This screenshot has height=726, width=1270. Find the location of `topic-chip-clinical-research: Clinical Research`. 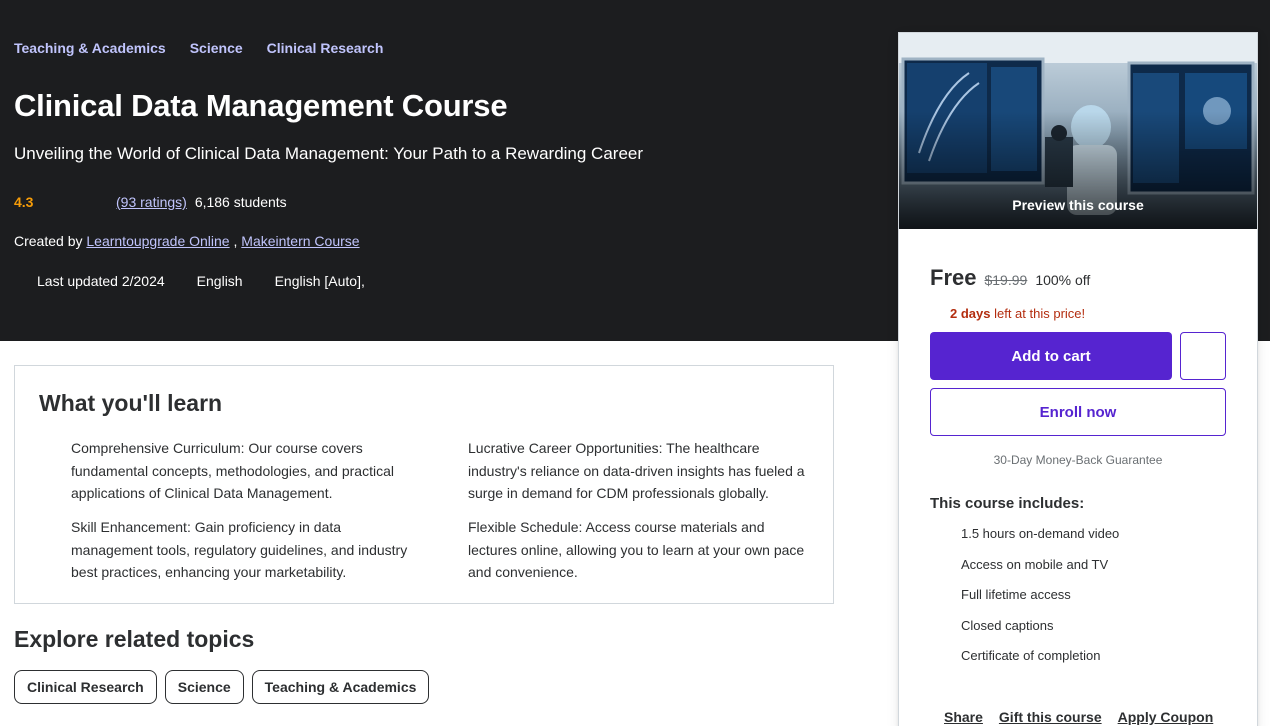

topic-chip-clinical-research: Clinical Research is located at coordinates (85, 687).